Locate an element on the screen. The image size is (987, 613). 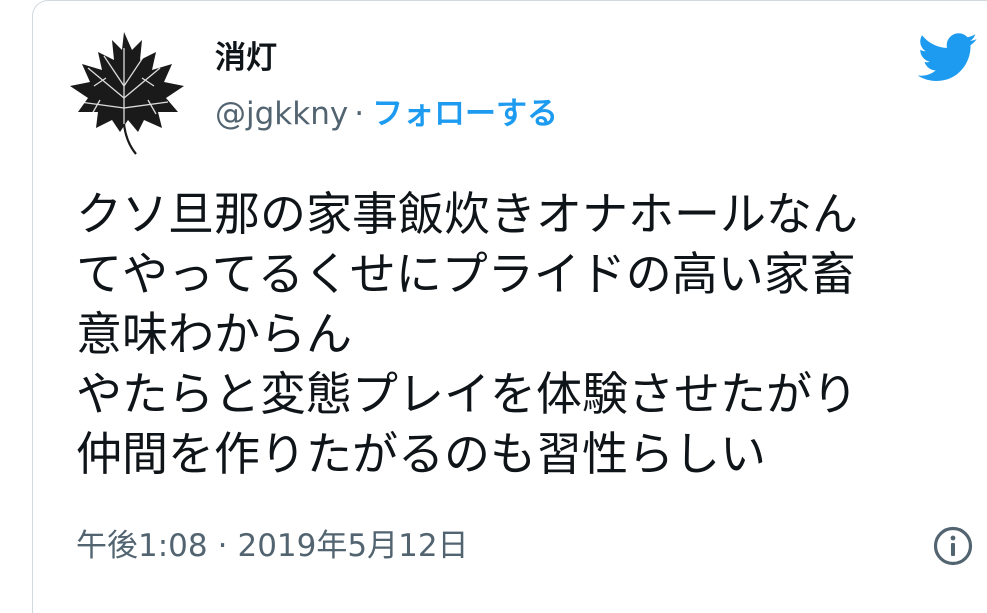
tweet-date: 2019年5月12日 is located at coordinates (352, 546).